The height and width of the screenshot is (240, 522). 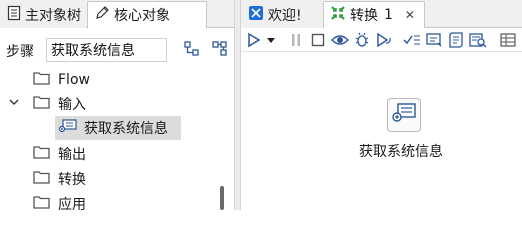 I want to click on list-icon, so click(x=14, y=15).